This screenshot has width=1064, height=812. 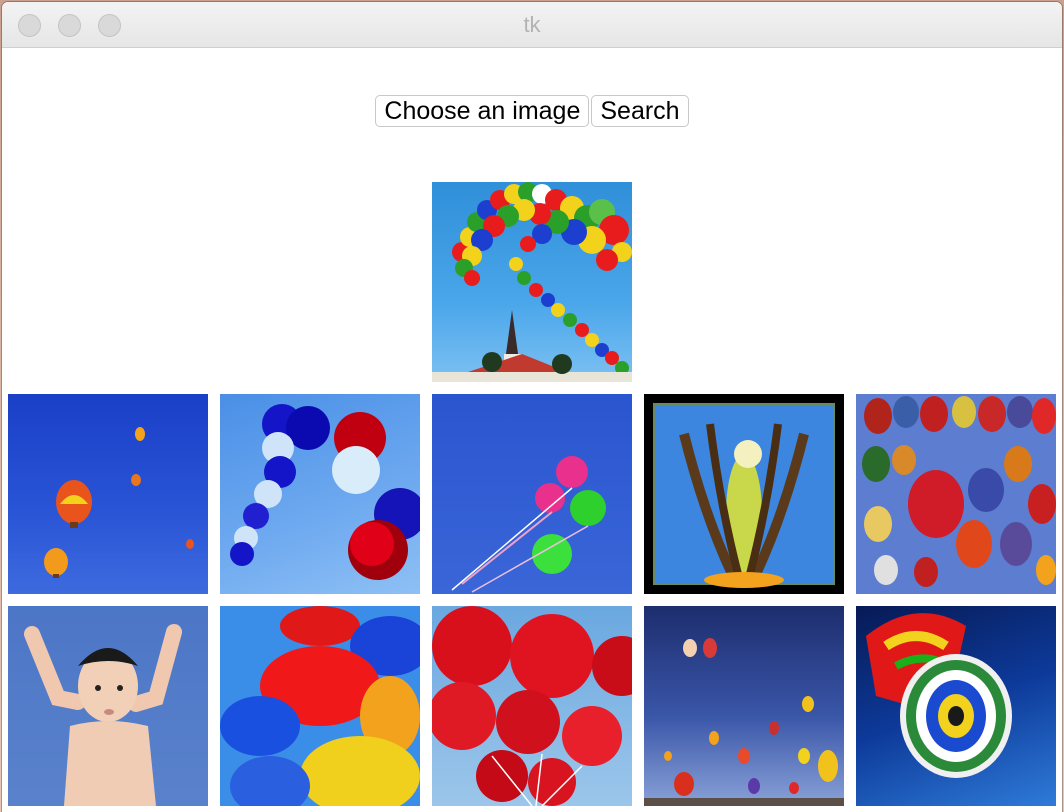 I want to click on window-title: tk, so click(x=532, y=24).